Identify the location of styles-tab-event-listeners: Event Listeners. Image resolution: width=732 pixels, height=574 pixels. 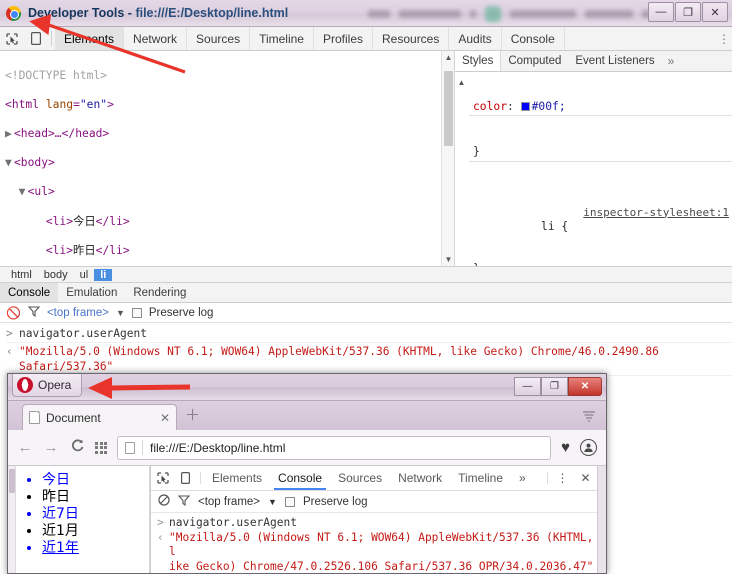
(614, 61).